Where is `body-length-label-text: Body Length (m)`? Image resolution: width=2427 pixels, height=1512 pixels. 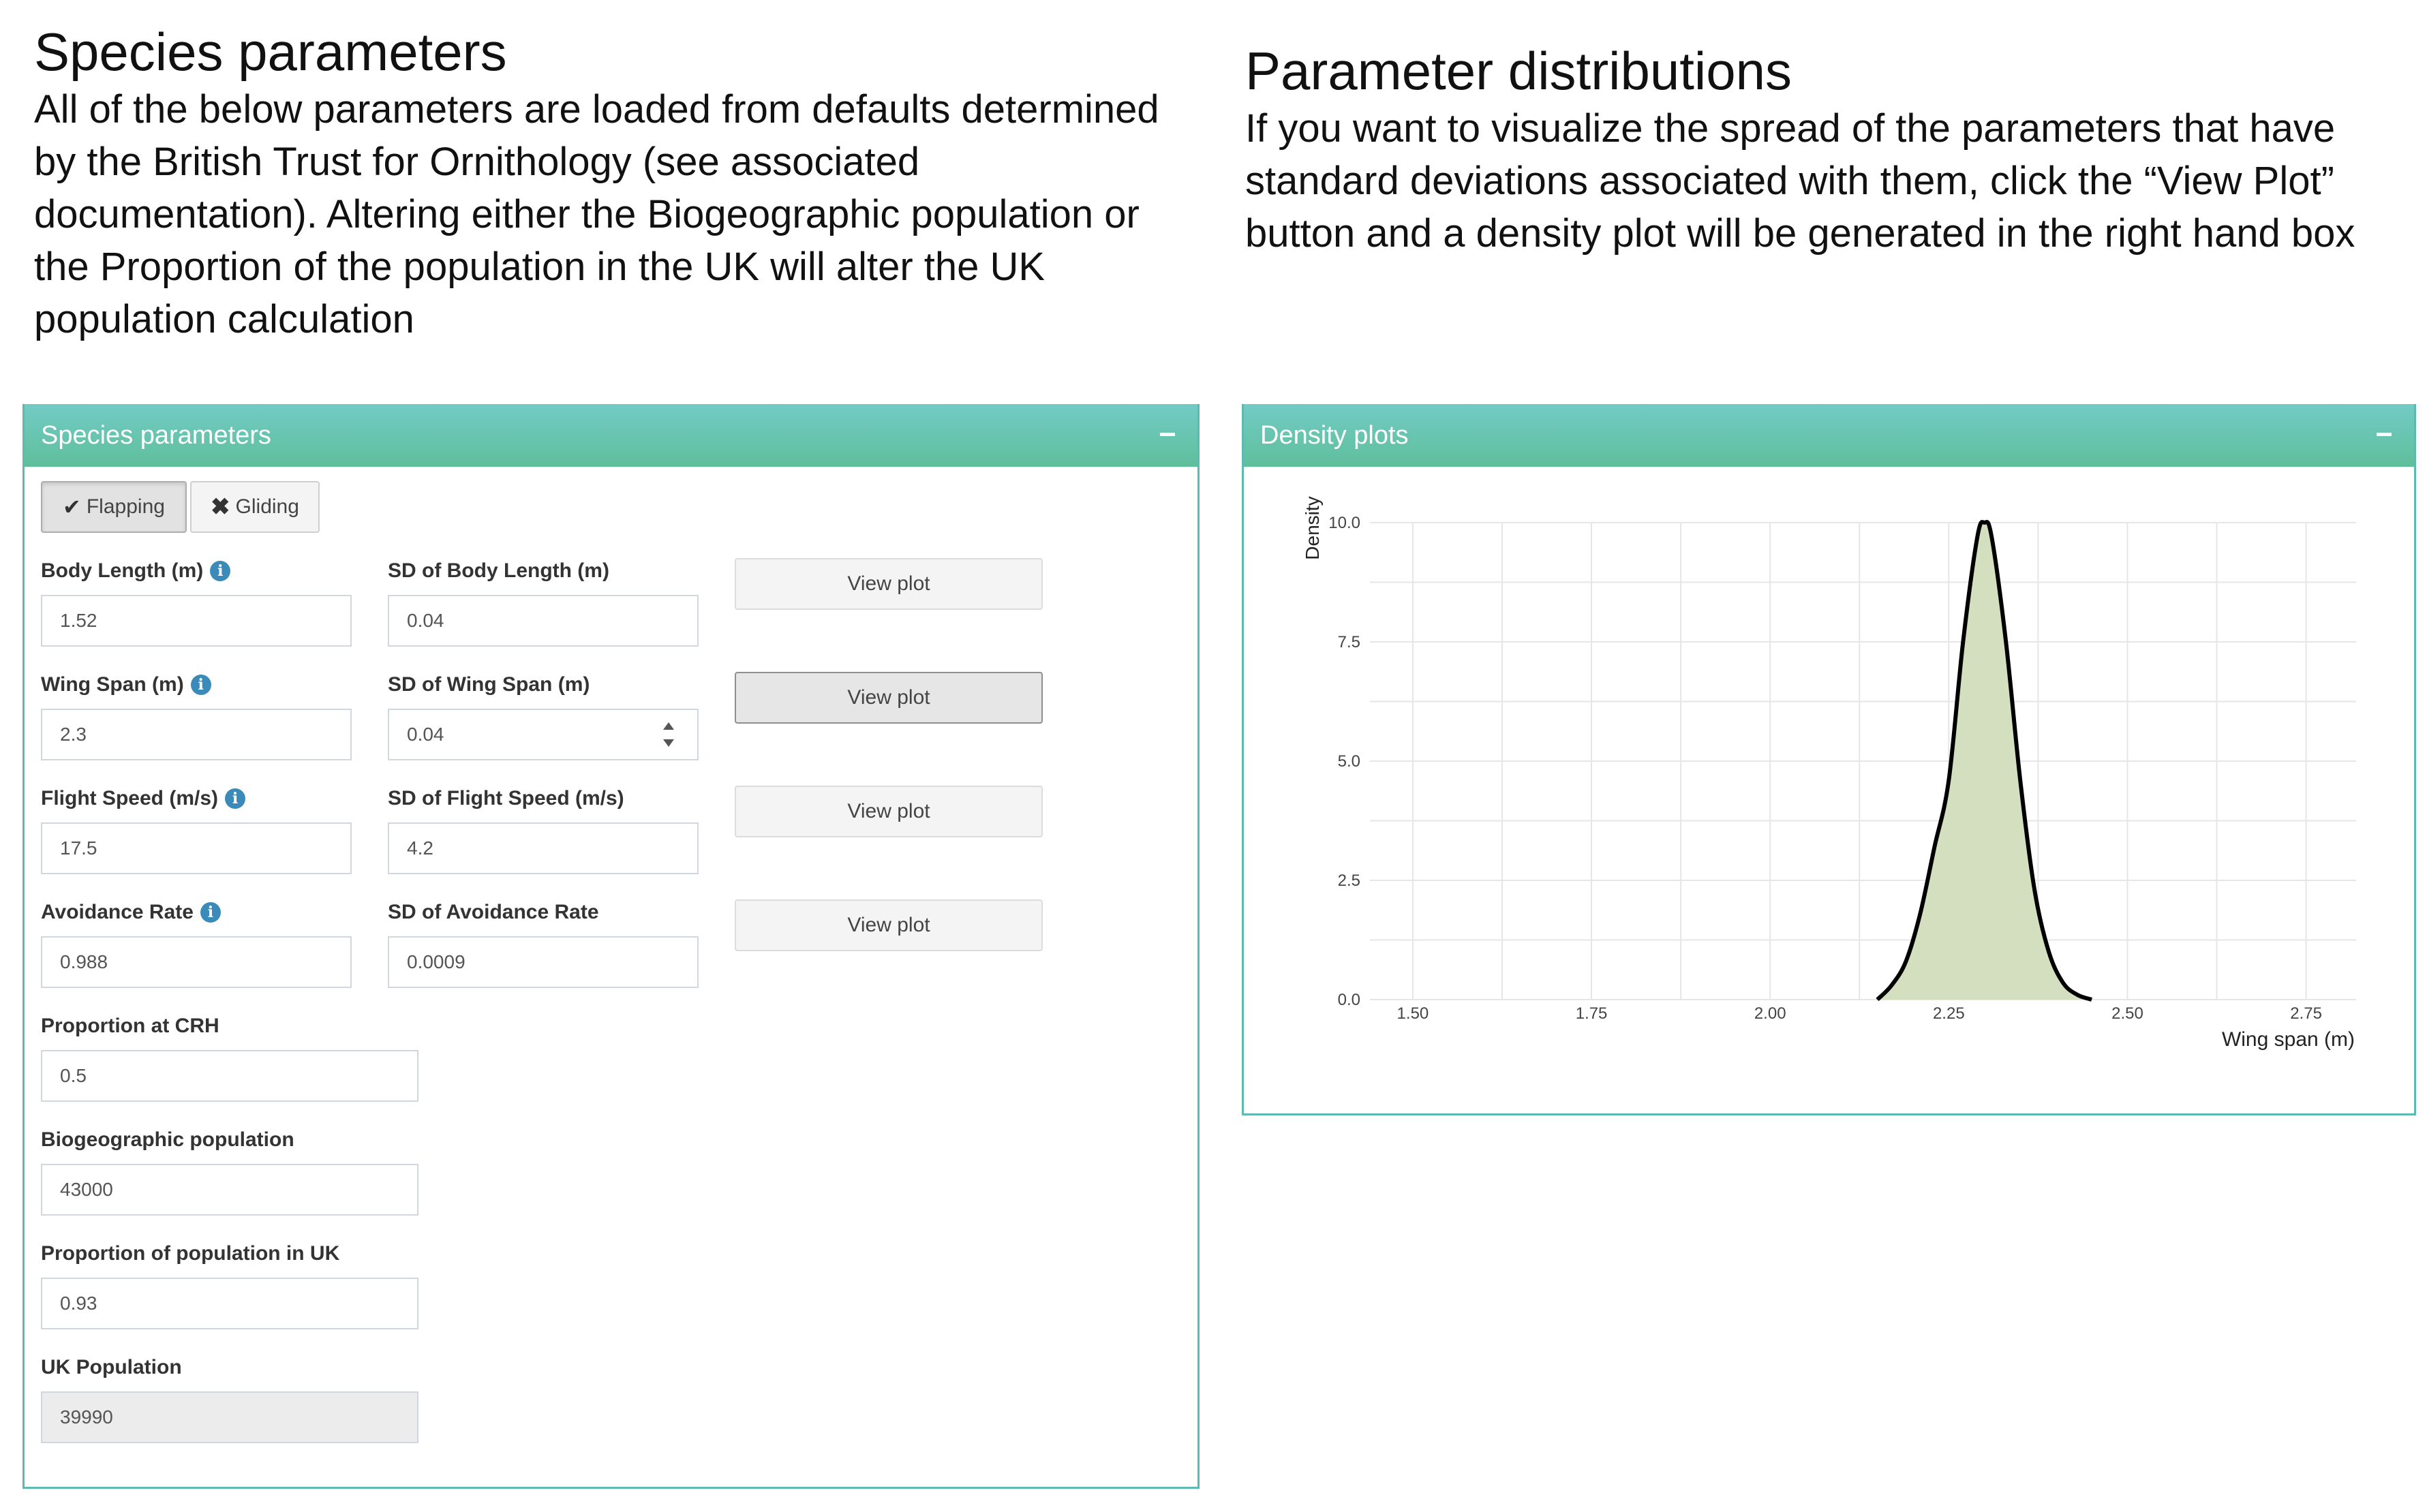
body-length-label-text: Body Length (m) is located at coordinates (122, 570).